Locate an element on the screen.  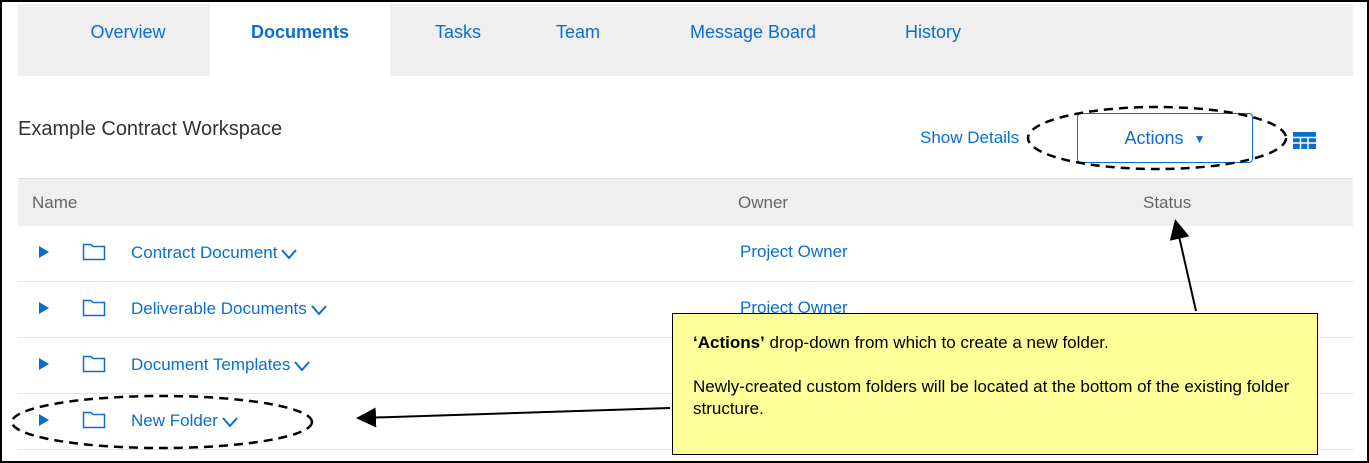
column-header-owner: Owner is located at coordinates (763, 203).